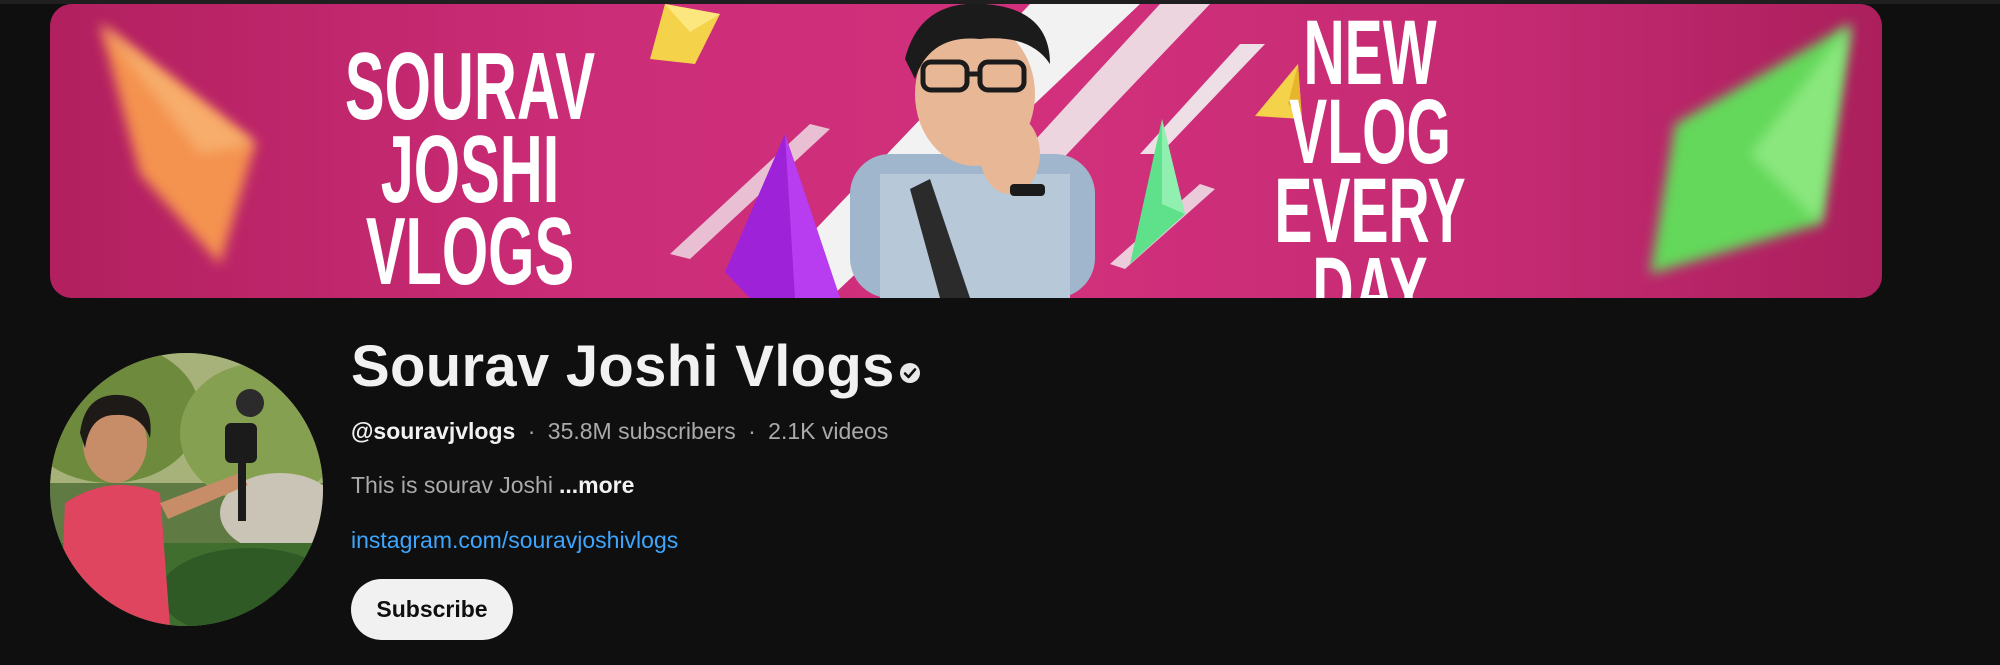 The image size is (2000, 665). I want to click on video-count: 2.1K videos, so click(828, 431).